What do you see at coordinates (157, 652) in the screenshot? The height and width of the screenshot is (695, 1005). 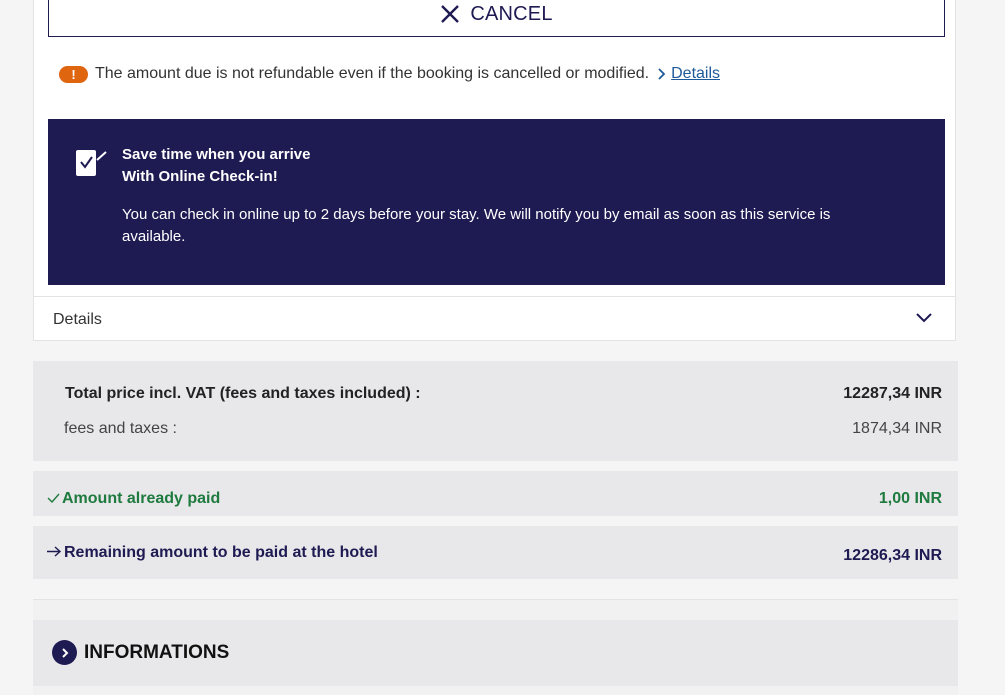 I see `informations-title: INFORMATIONS` at bounding box center [157, 652].